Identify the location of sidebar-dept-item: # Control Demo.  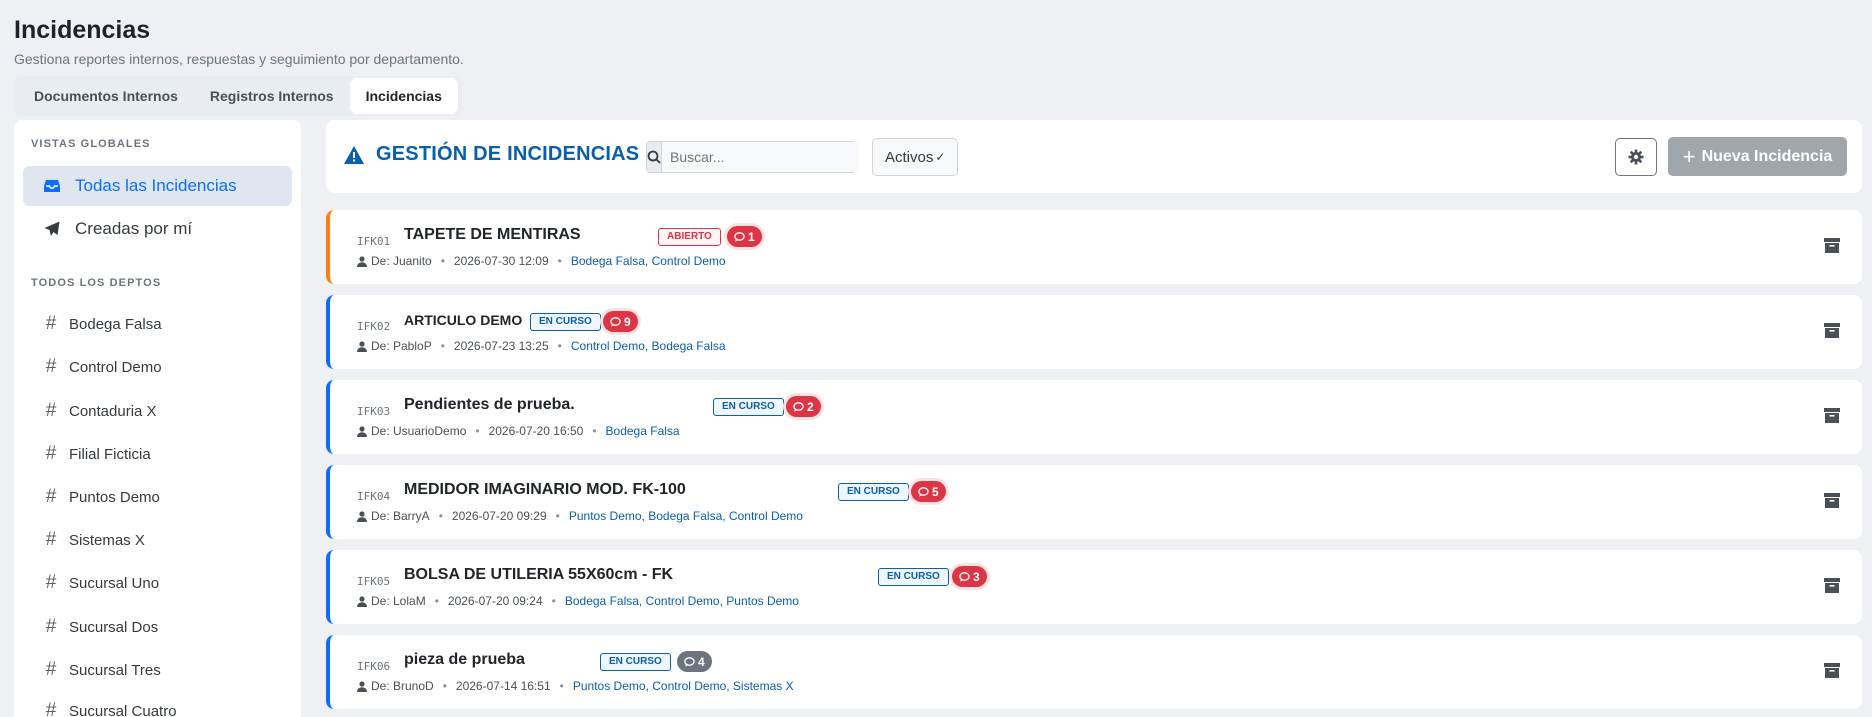
(157, 367).